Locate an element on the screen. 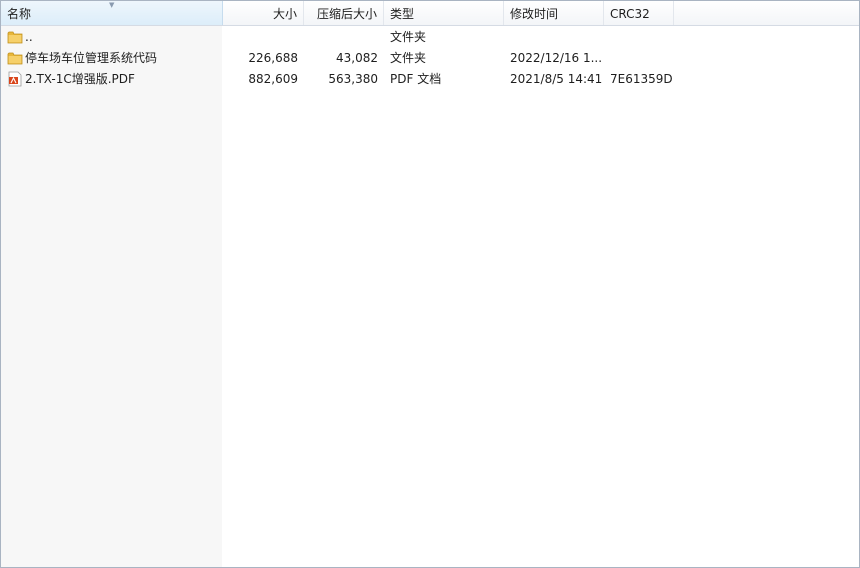  column-header-bar: 名称 ▼ 大小 压缩后大小 类型 修改时间 CRC32 is located at coordinates (430, 13).